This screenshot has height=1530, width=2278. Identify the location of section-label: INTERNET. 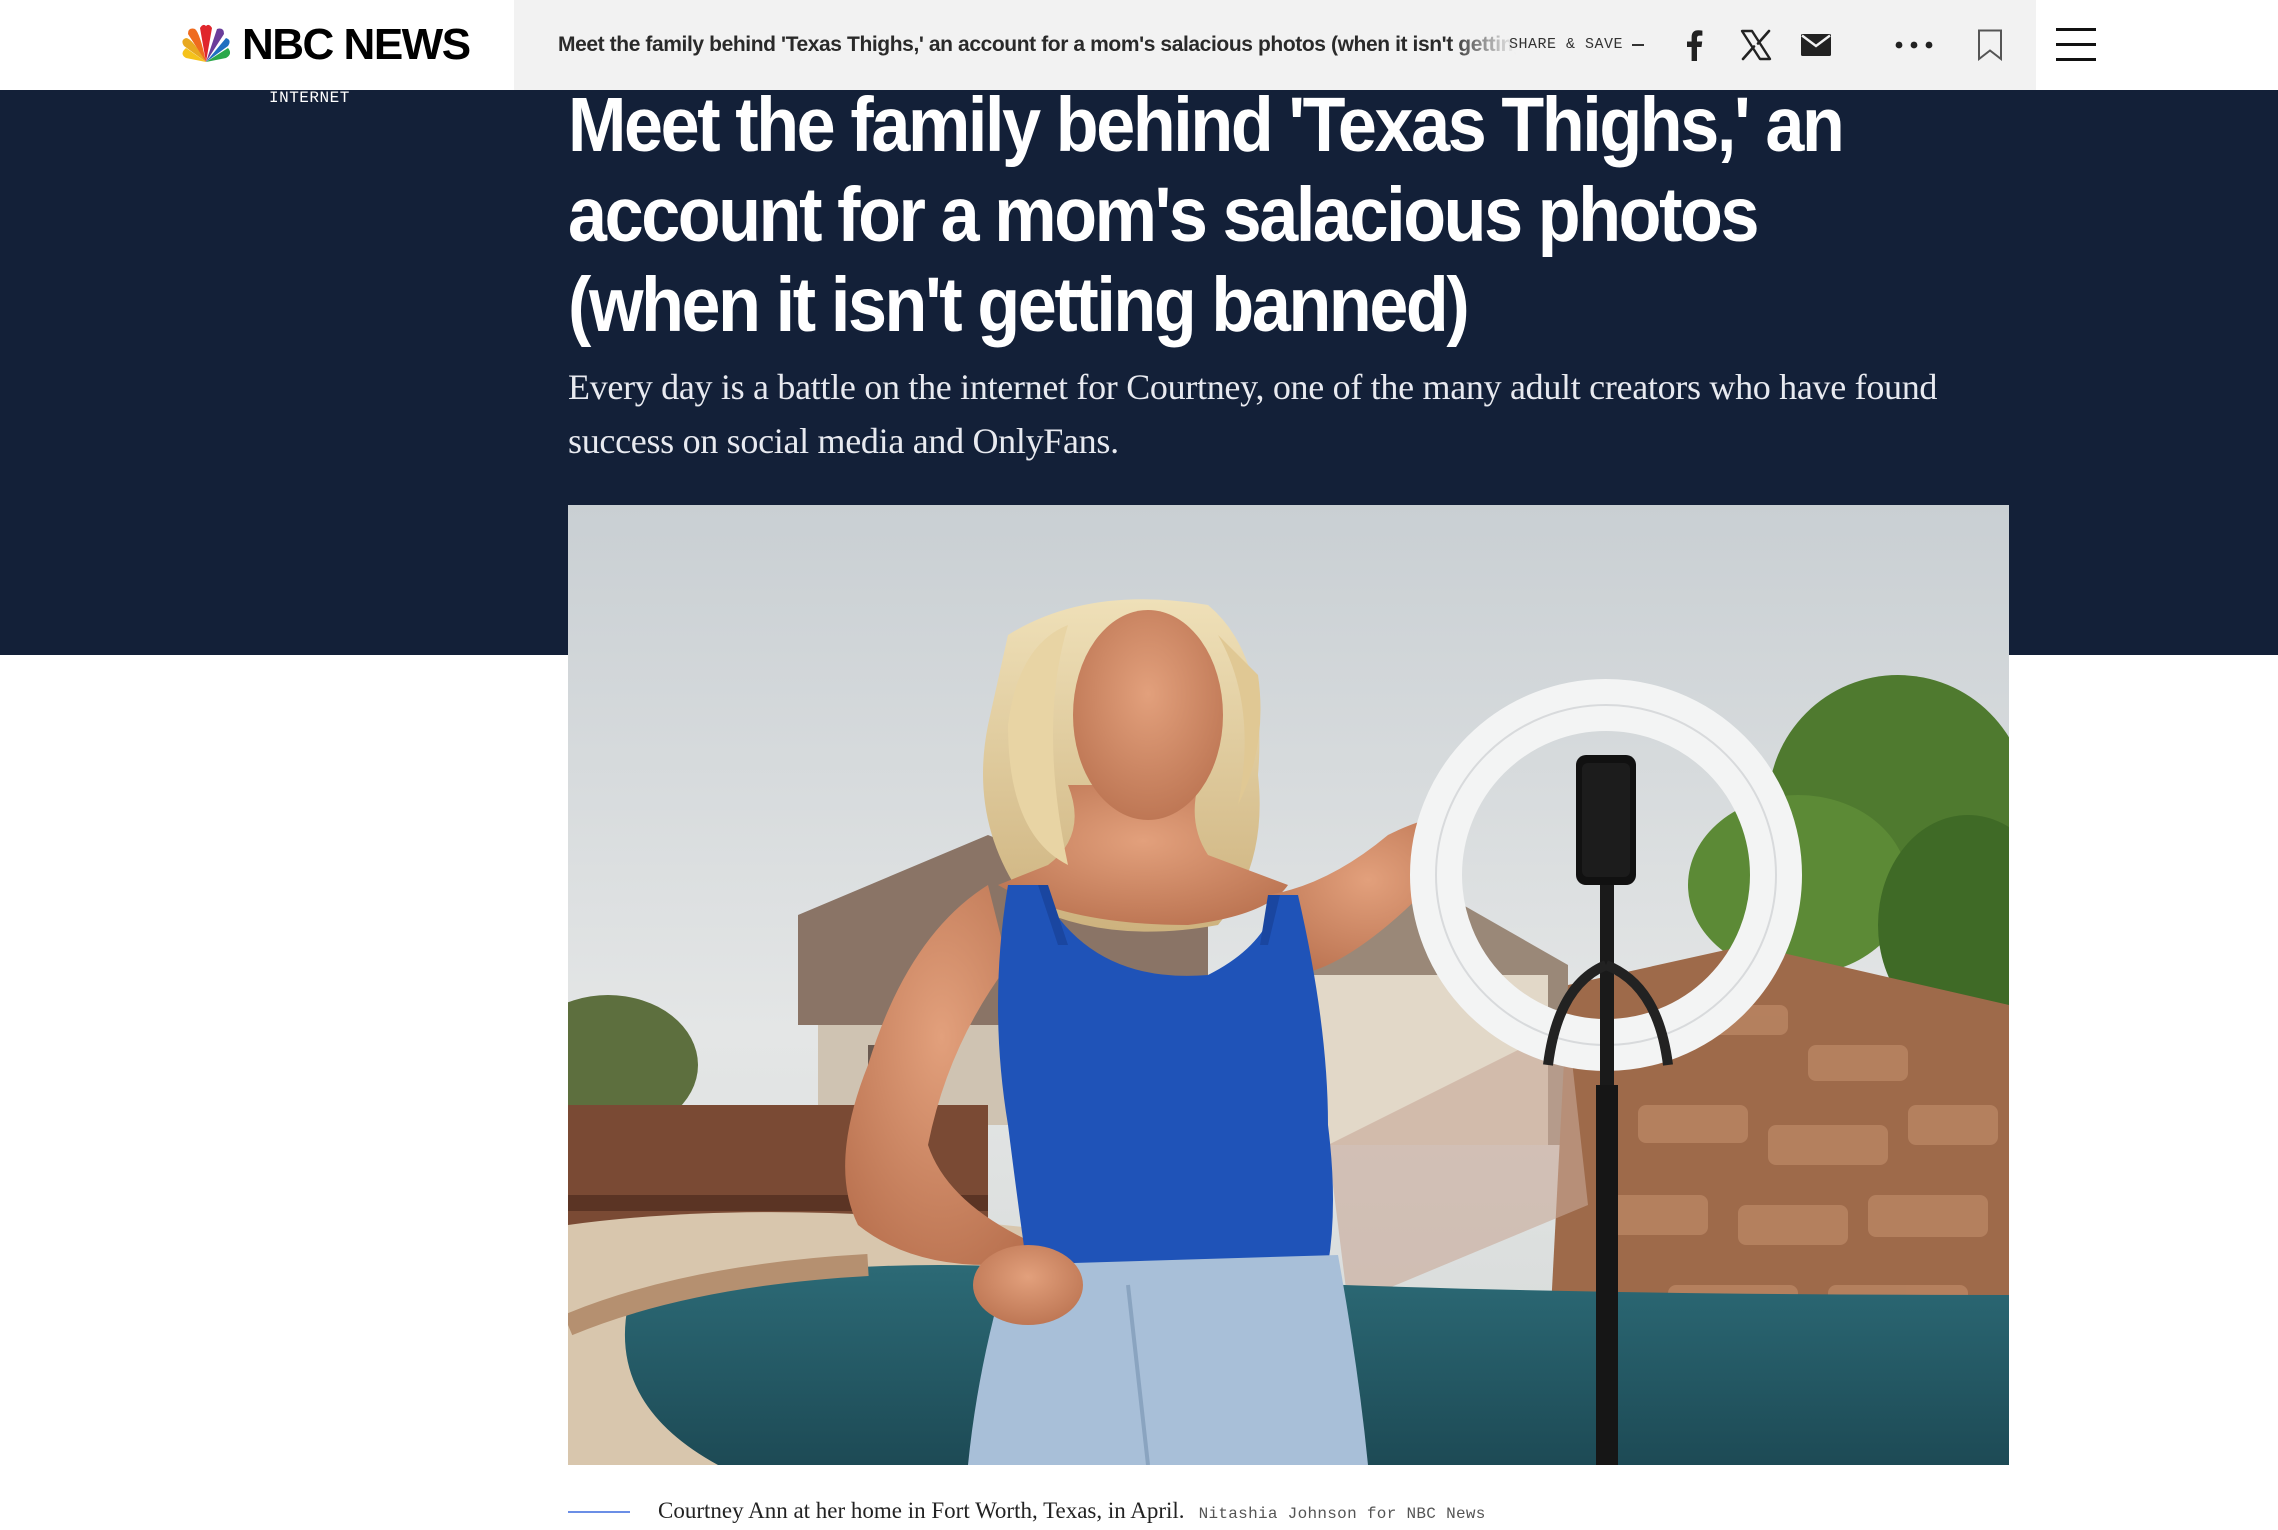
(309, 98).